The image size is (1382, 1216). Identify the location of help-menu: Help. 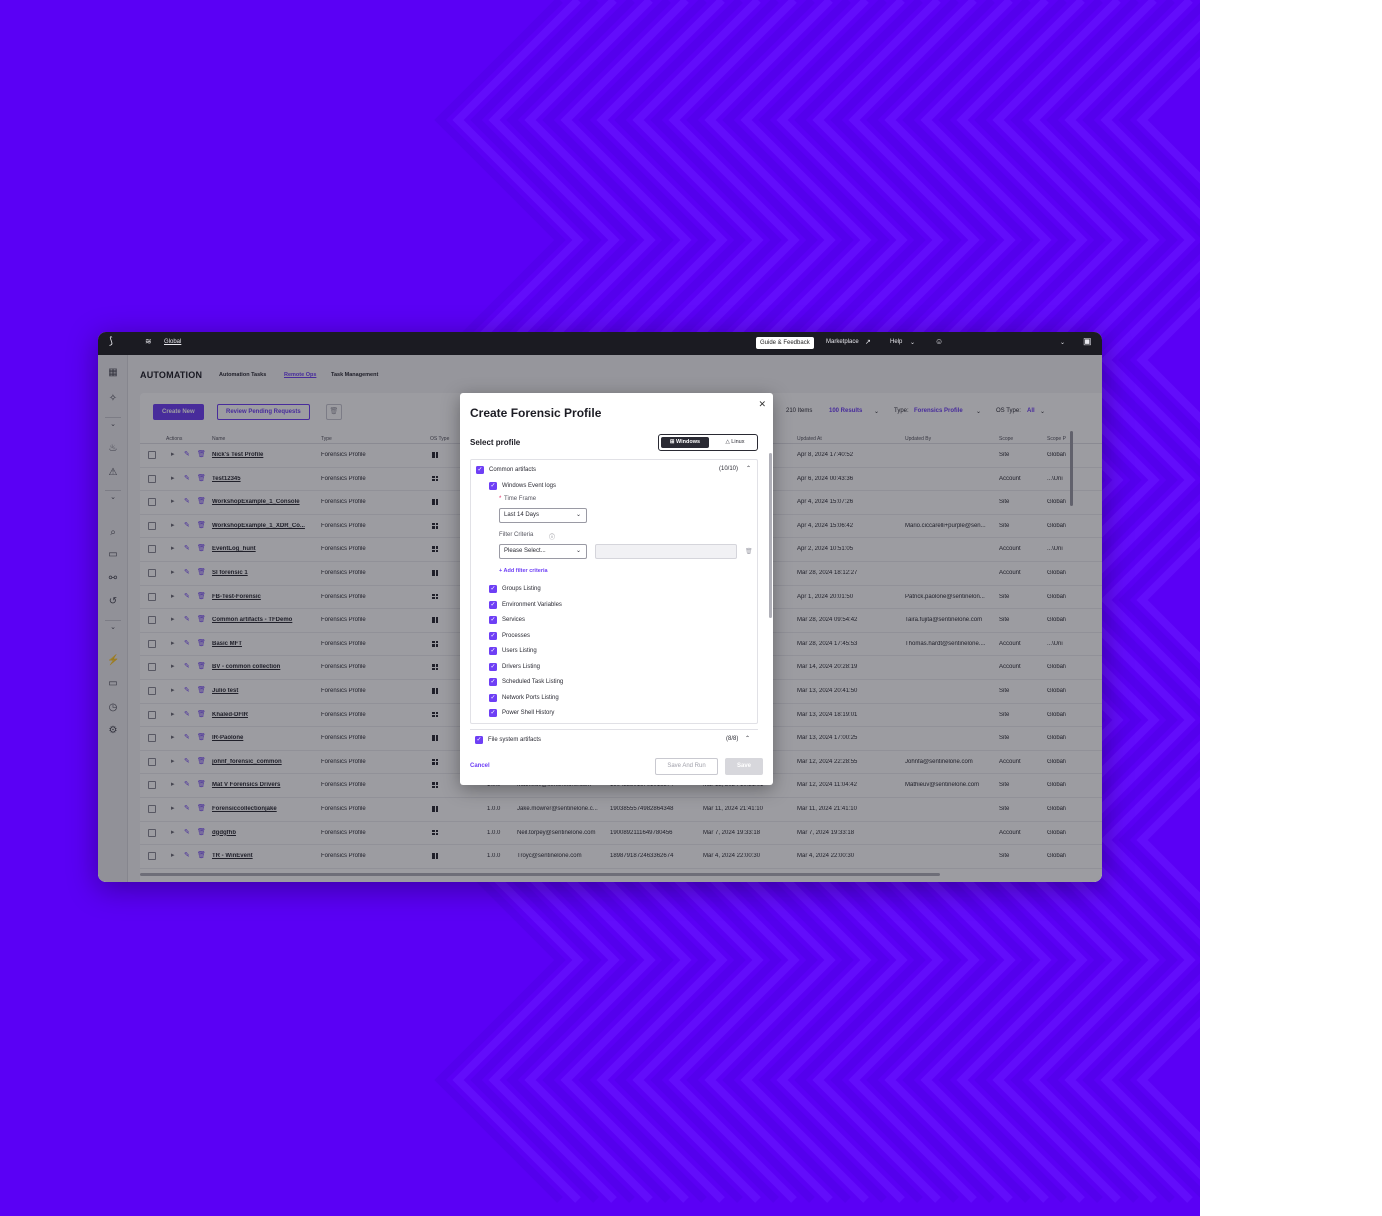
(896, 342).